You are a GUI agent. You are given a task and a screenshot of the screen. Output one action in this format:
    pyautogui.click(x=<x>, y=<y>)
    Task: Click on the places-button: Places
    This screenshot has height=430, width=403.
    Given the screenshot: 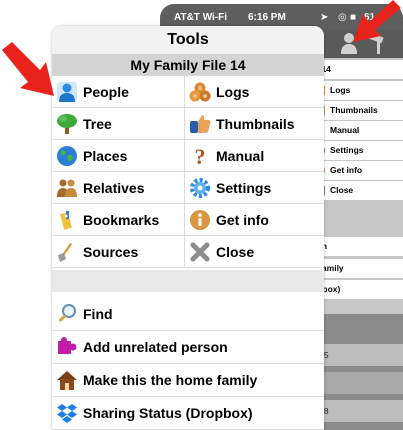 What is the action you would take?
    pyautogui.click(x=118, y=156)
    